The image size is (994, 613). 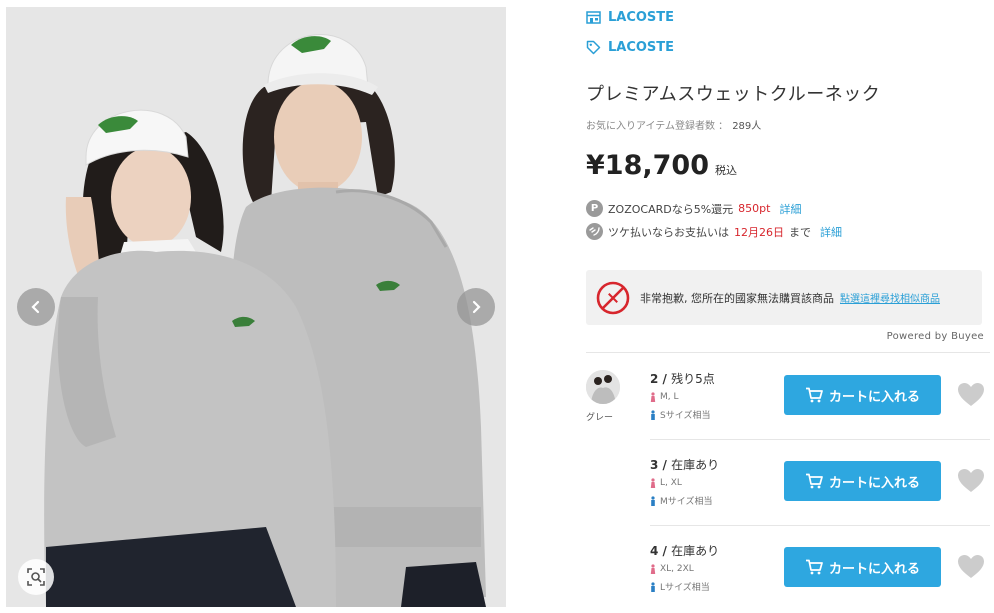 What do you see at coordinates (671, 483) in the screenshot?
I see `variant-sizes-text: L, XL` at bounding box center [671, 483].